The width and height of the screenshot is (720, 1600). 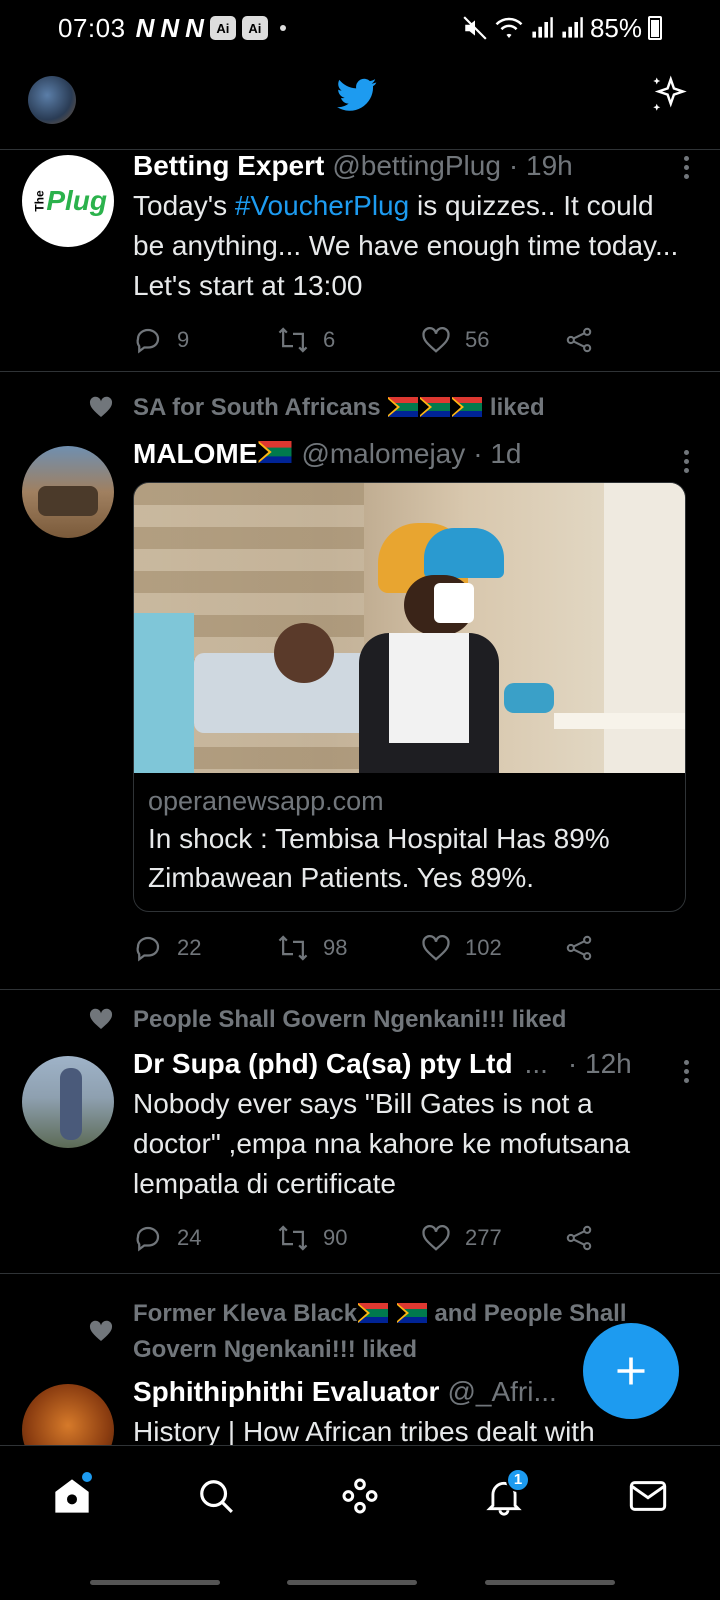 I want to click on author-name: Sphithiphithi Evaluator, so click(x=286, y=1392).